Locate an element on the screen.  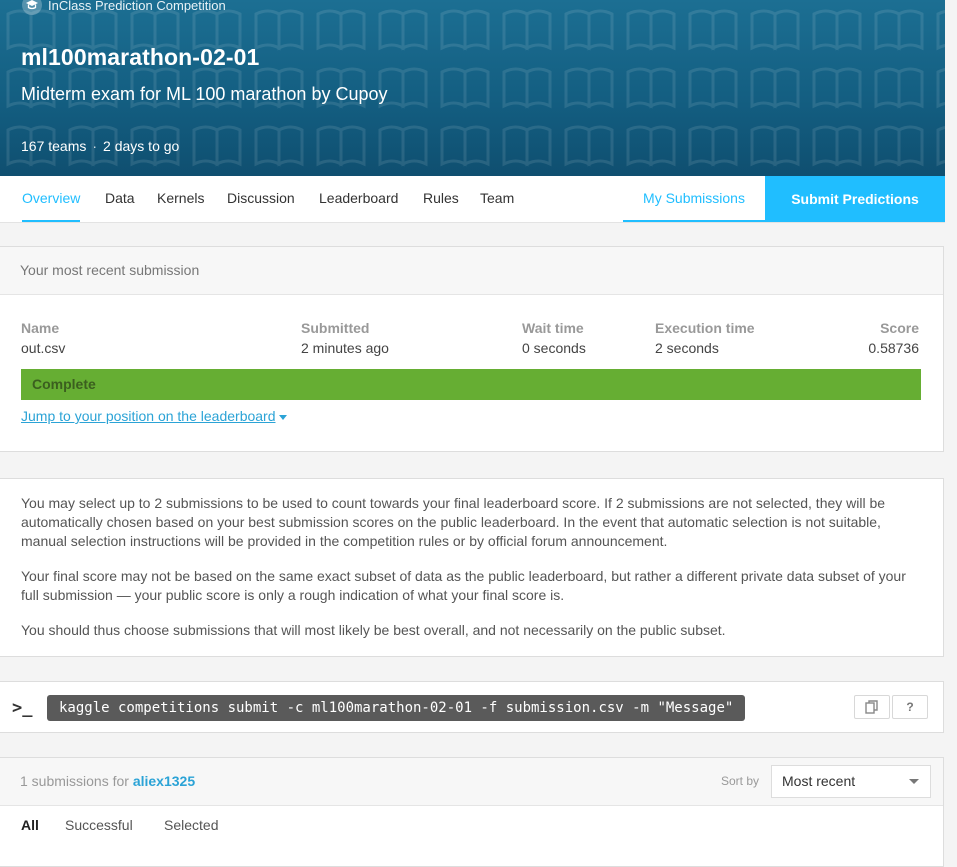
deadline: 2 days to go is located at coordinates (141, 146).